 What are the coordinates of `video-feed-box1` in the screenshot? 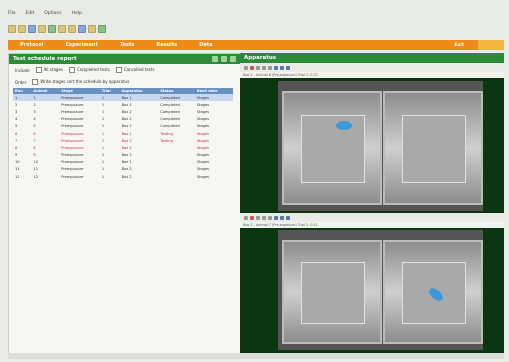 It's located at (380, 146).